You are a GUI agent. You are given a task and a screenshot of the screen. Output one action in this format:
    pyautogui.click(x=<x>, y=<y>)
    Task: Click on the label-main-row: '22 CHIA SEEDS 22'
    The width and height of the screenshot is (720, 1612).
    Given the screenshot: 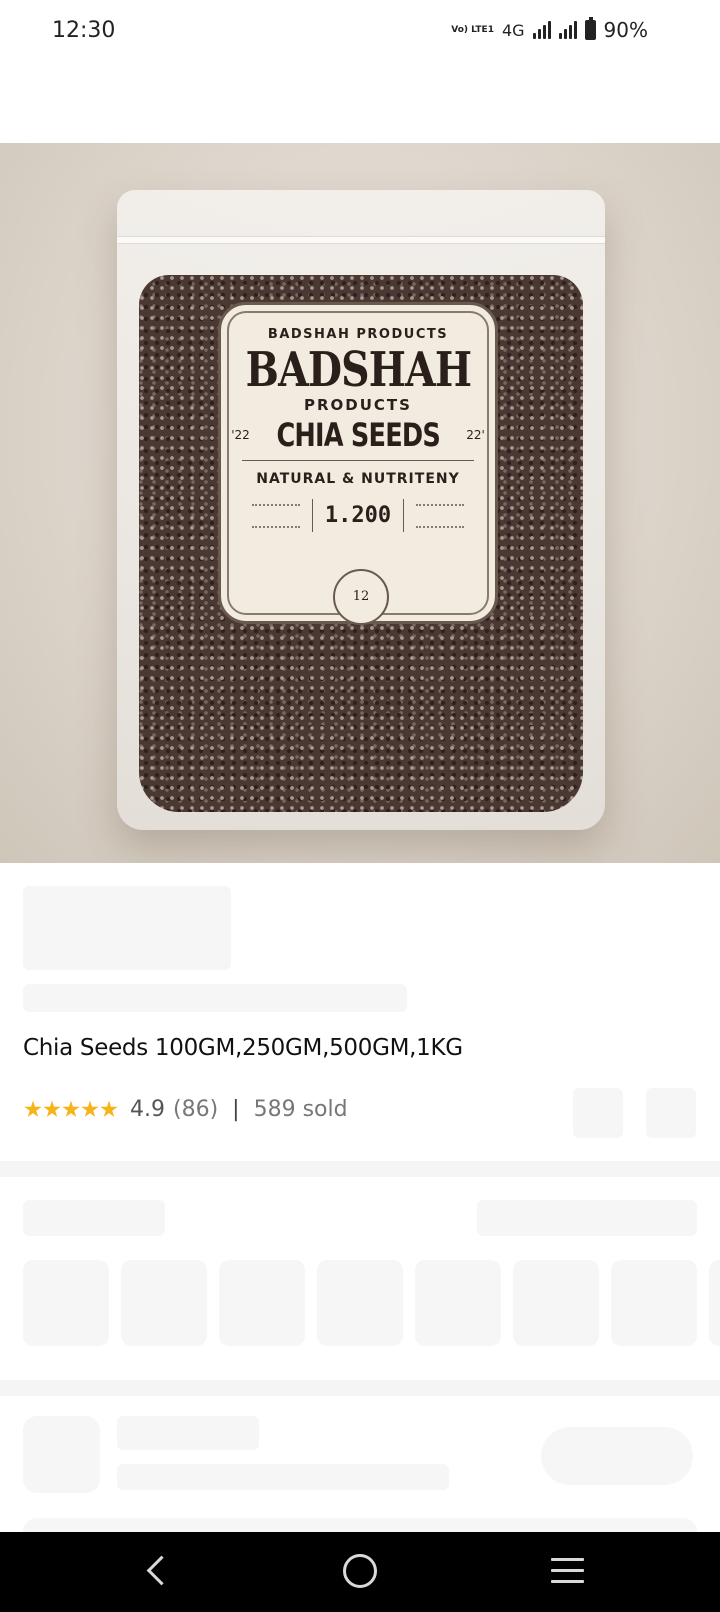 What is the action you would take?
    pyautogui.click(x=358, y=435)
    